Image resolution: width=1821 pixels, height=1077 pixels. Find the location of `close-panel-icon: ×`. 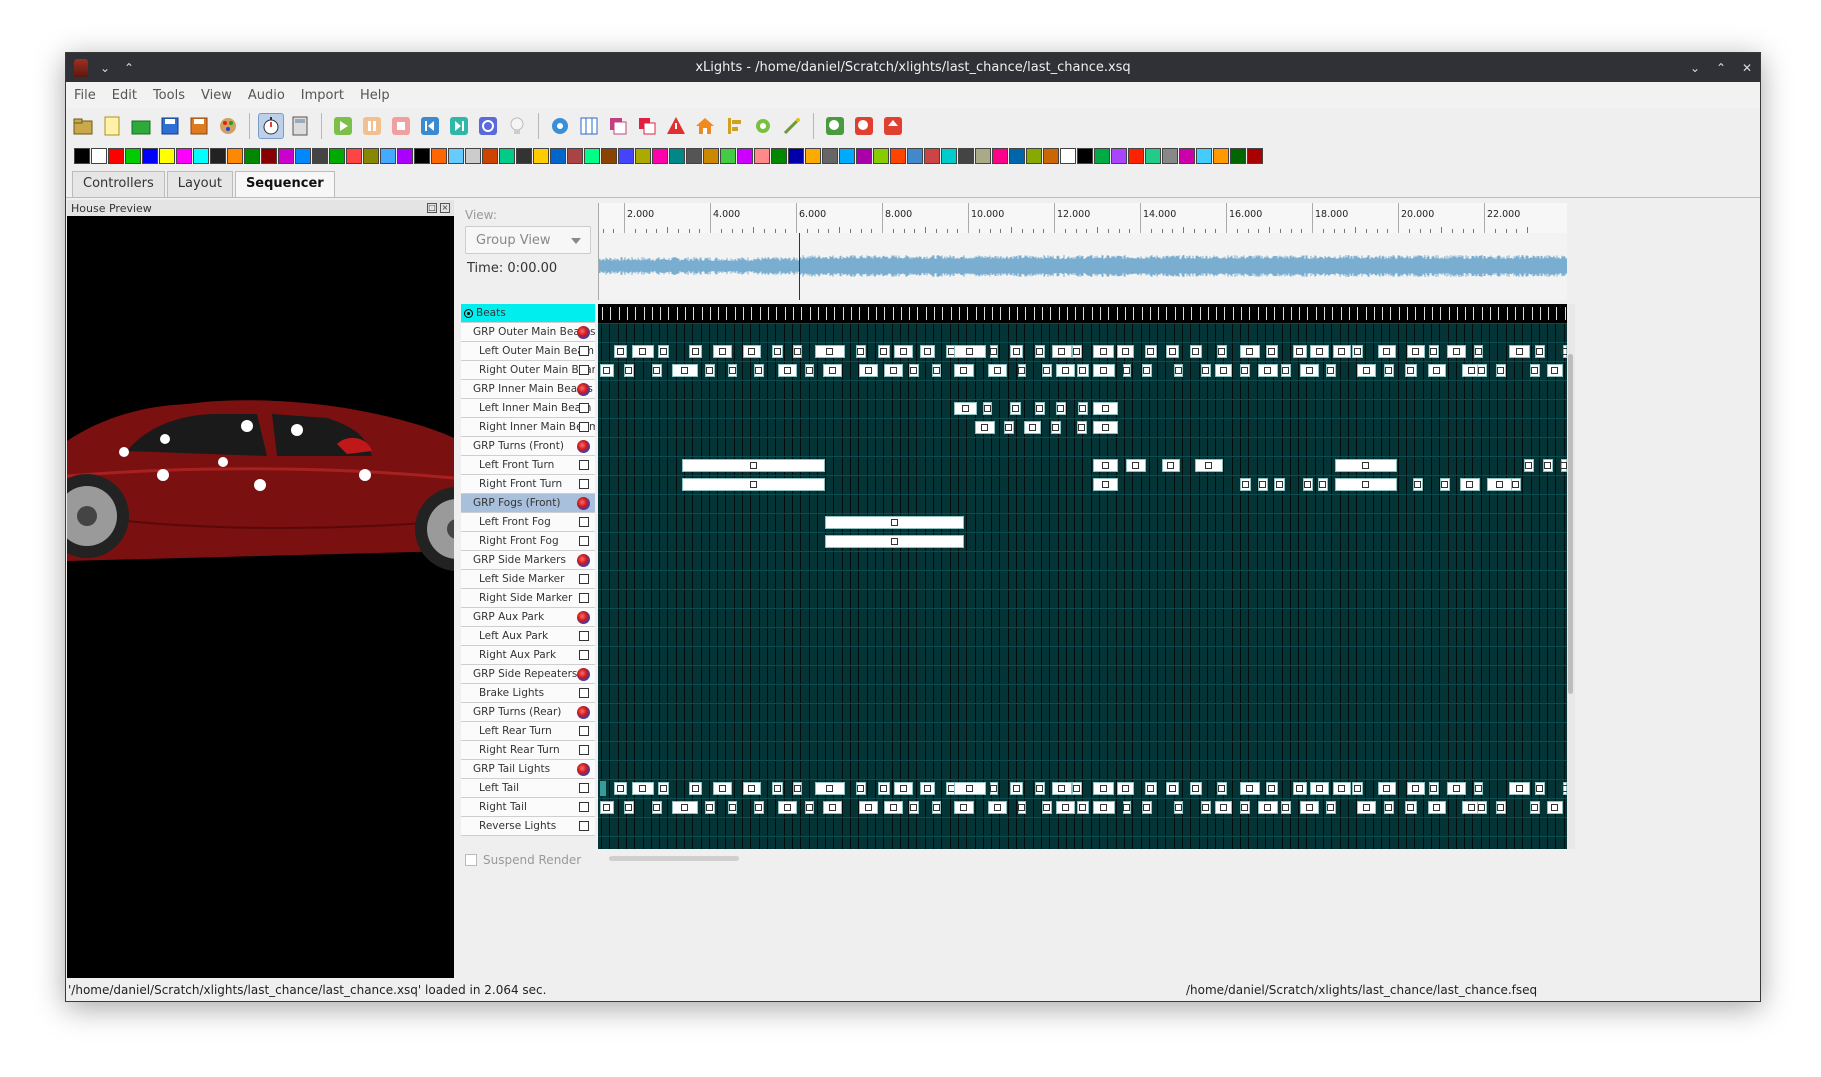

close-panel-icon: × is located at coordinates (445, 208).